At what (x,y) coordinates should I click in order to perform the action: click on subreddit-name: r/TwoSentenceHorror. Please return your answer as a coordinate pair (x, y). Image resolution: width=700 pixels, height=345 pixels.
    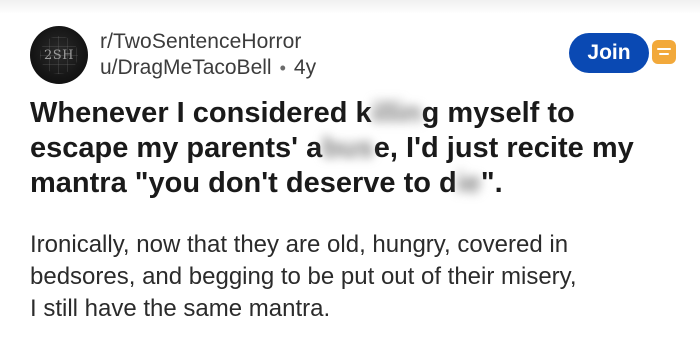
    Looking at the image, I should click on (200, 42).